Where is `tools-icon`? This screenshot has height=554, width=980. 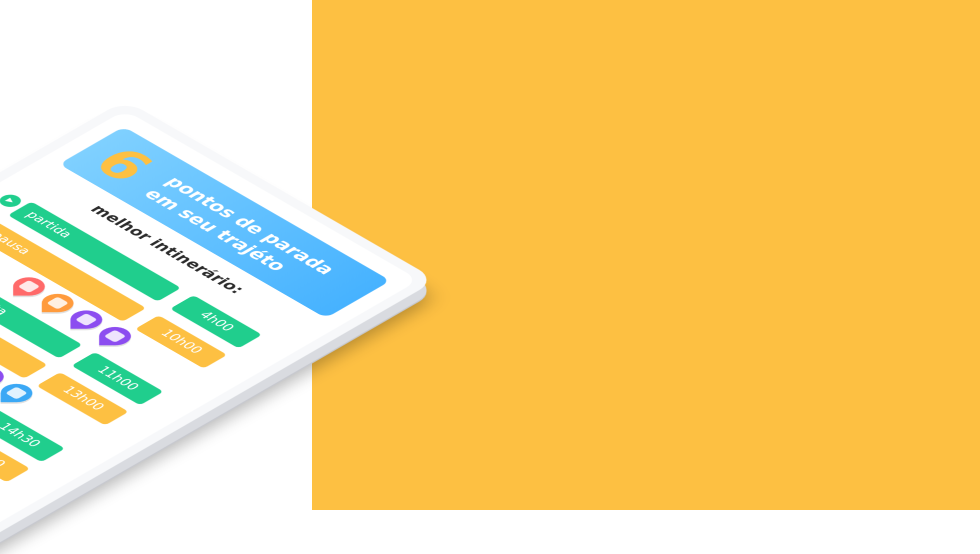
tools-icon is located at coordinates (115, 336).